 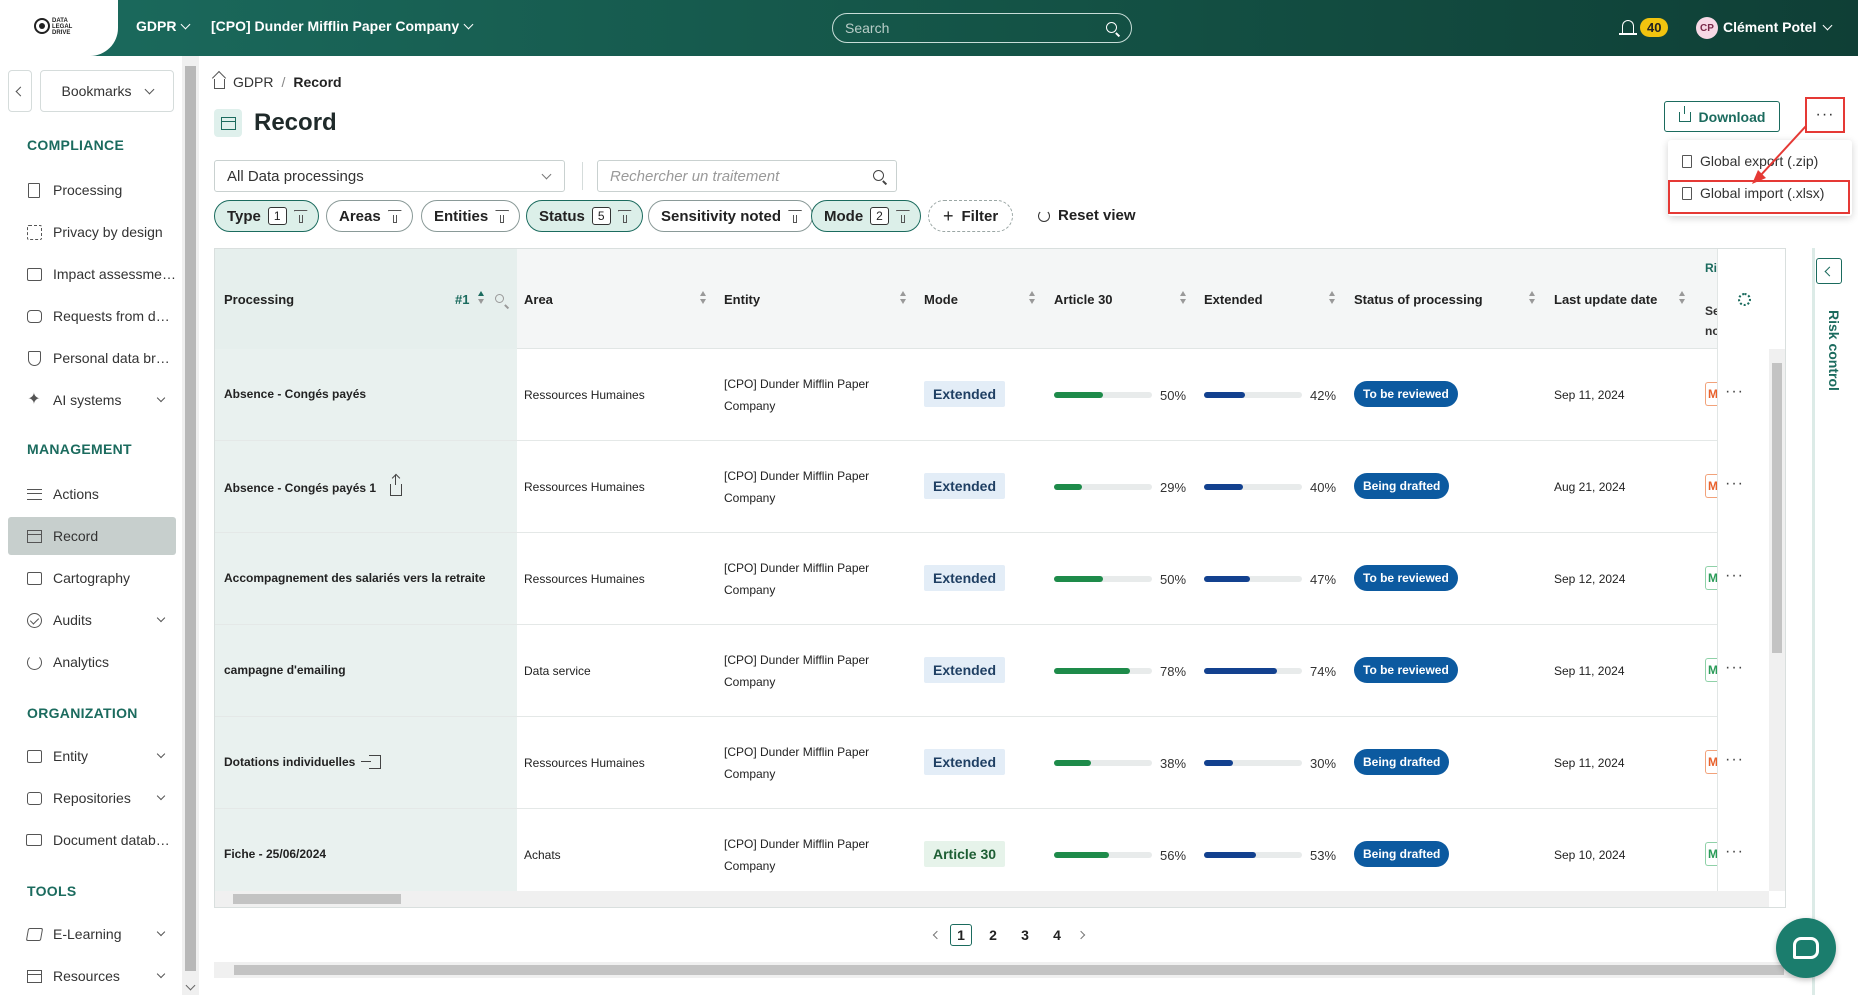 I want to click on download-button: Download, so click(x=1722, y=116).